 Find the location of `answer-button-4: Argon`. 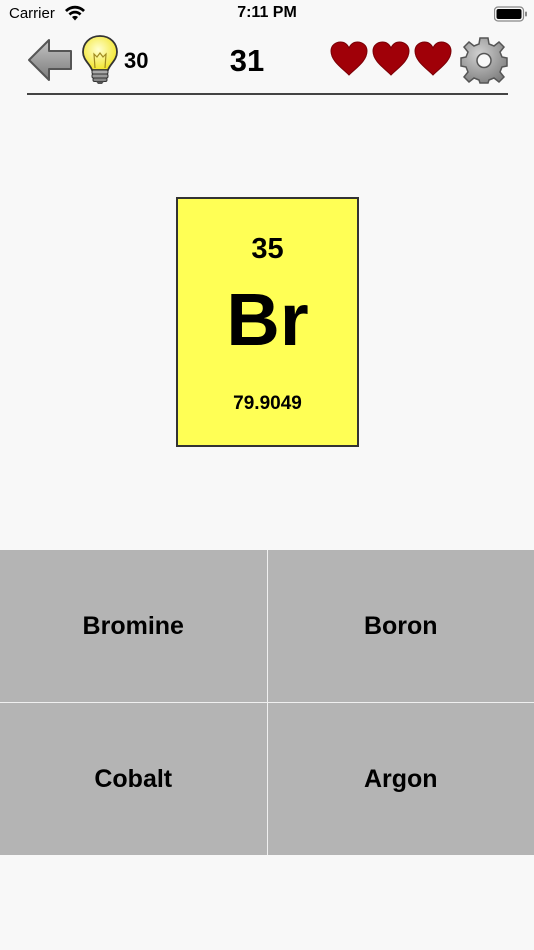

answer-button-4: Argon is located at coordinates (400, 779).